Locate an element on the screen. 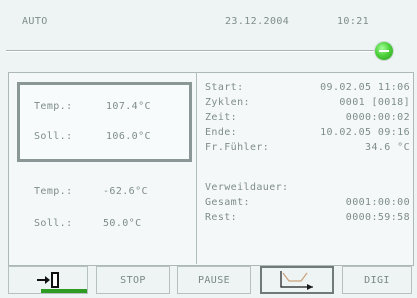  total-label: Gesamt: is located at coordinates (227, 202).